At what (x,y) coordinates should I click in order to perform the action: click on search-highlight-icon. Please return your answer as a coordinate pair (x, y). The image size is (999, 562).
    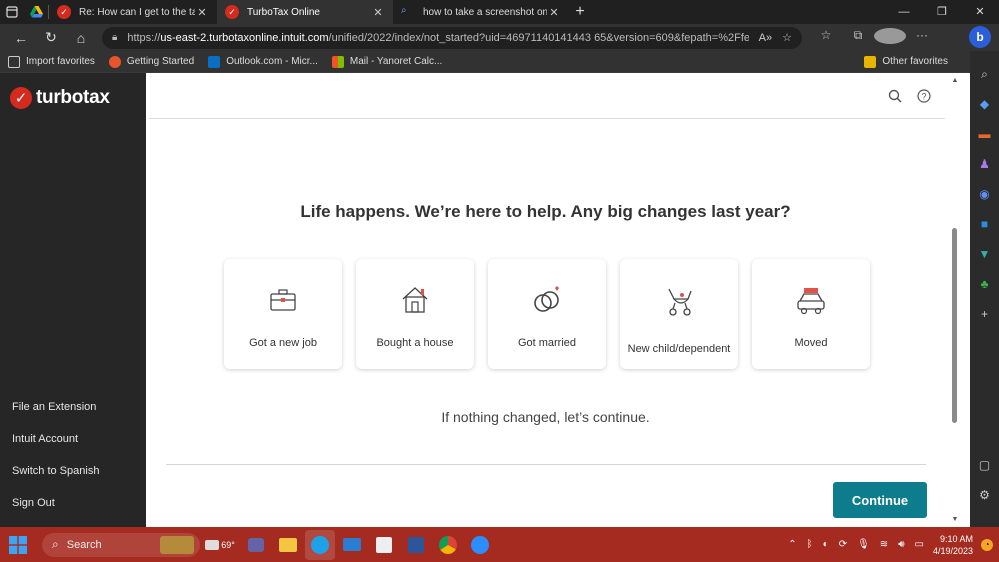
    Looking at the image, I should click on (177, 544).